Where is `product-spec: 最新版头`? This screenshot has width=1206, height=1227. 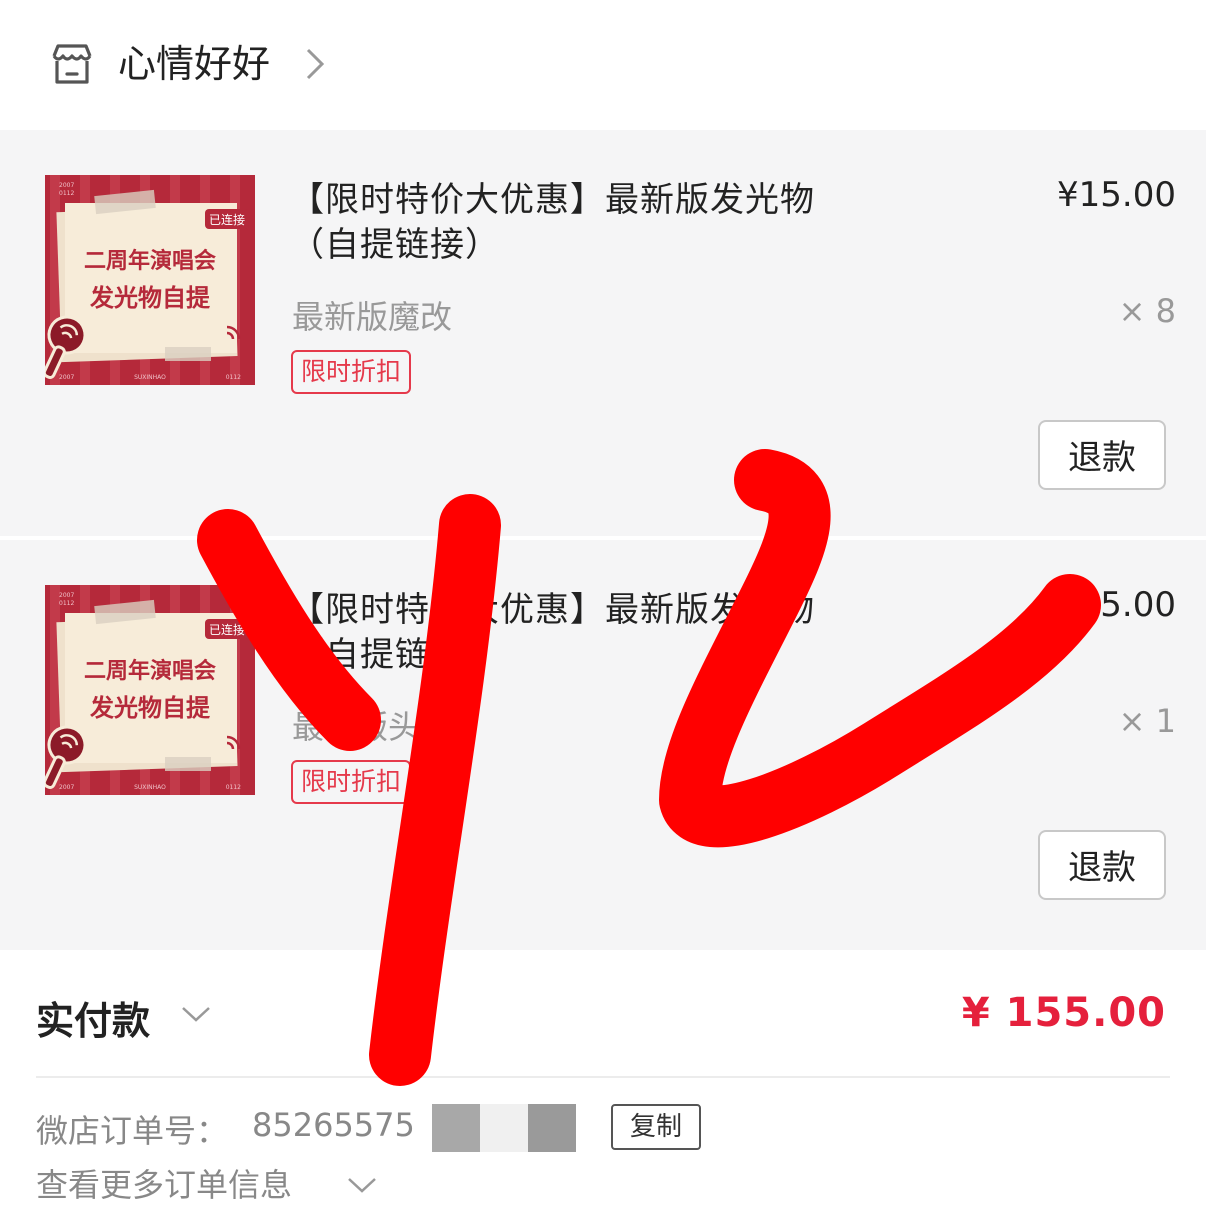 product-spec: 最新版头 is located at coordinates (356, 727).